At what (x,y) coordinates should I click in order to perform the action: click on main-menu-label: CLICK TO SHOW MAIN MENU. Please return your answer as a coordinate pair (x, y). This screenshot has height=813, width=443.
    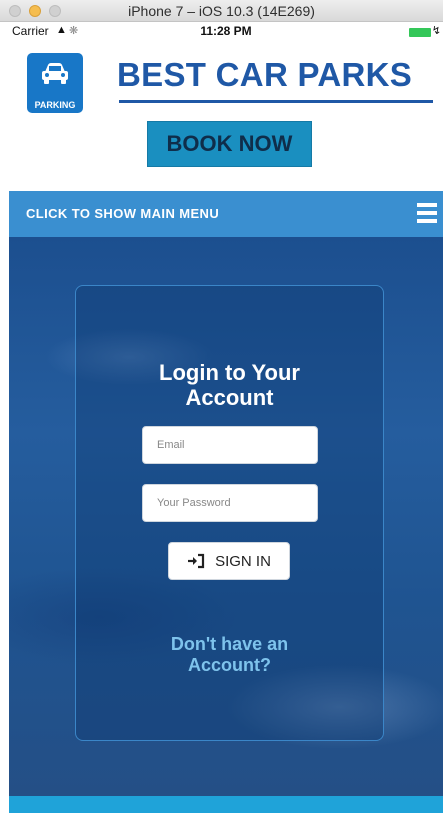
    Looking at the image, I should click on (123, 213).